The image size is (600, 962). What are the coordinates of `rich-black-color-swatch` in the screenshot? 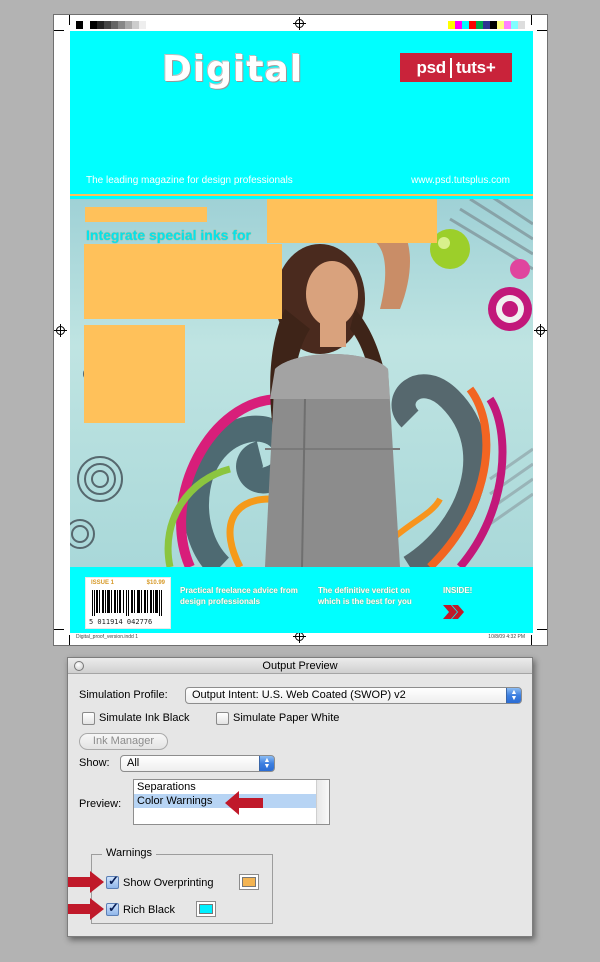 It's located at (206, 909).